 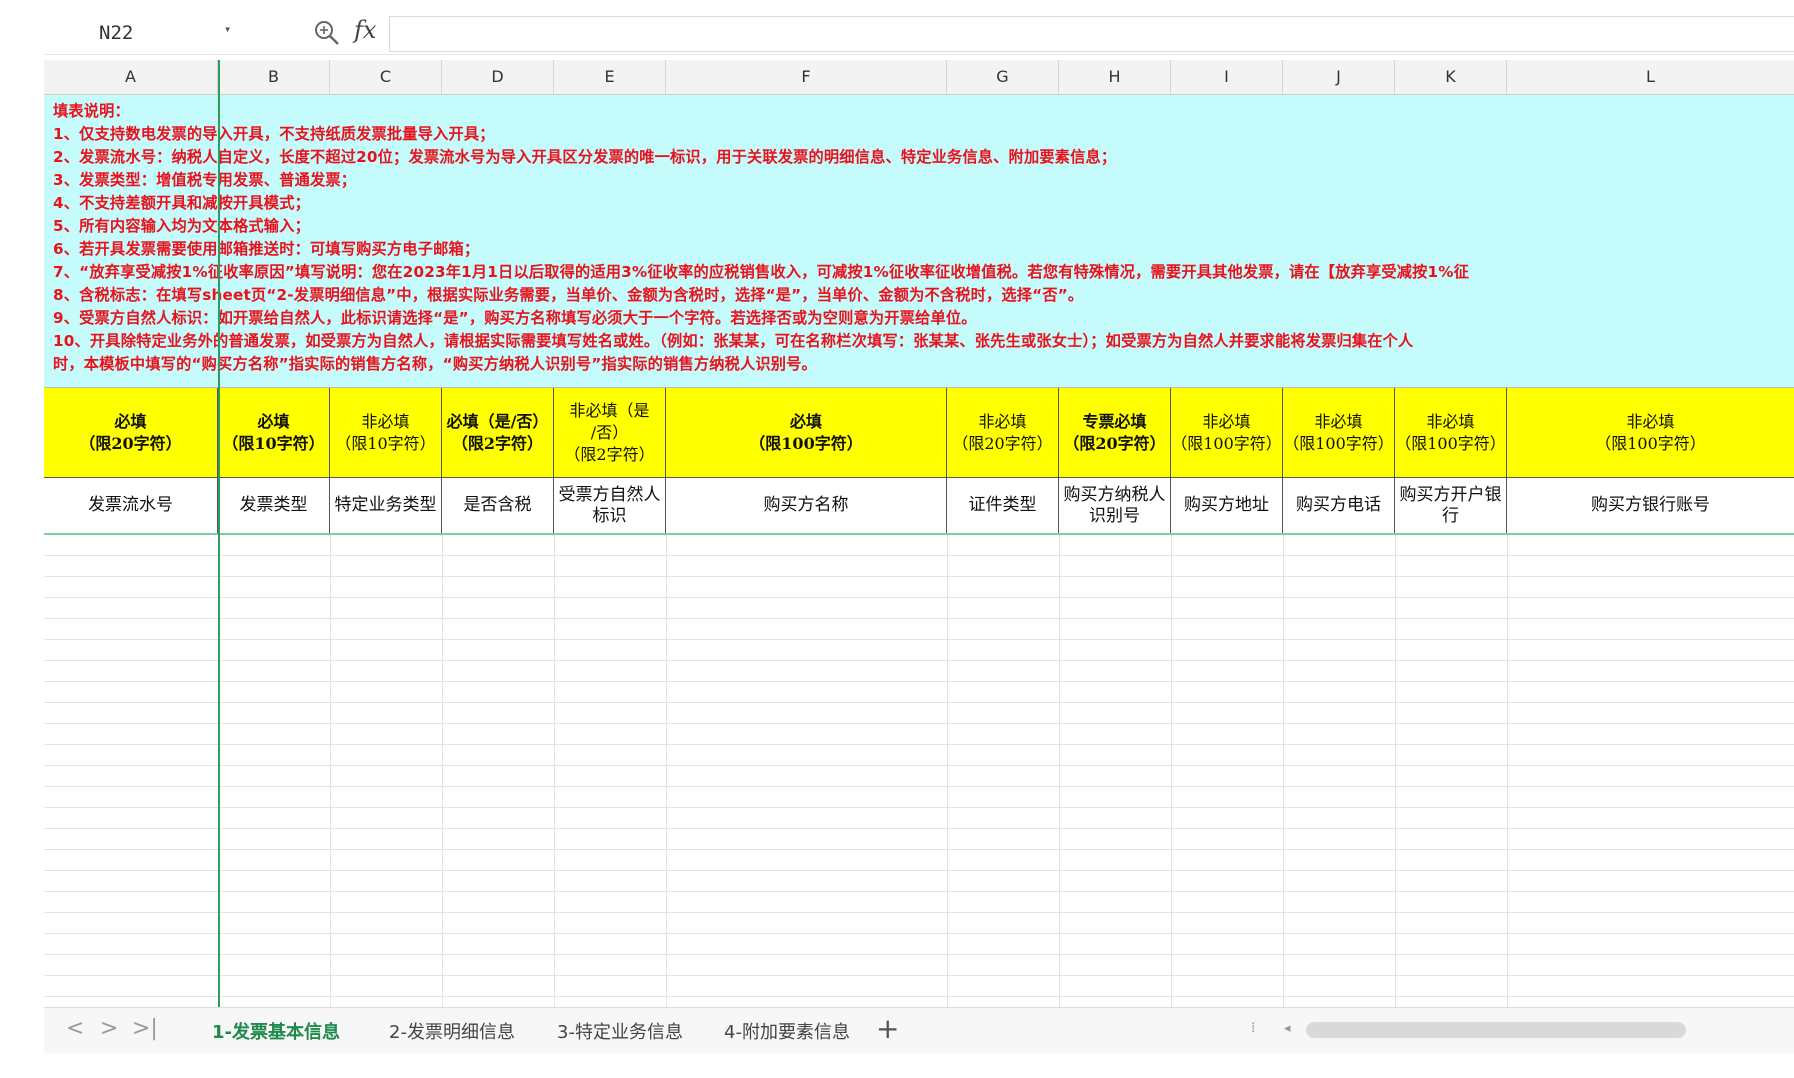 I want to click on field-label-cell: 购买方纳税人识别号, so click(x=1115, y=505).